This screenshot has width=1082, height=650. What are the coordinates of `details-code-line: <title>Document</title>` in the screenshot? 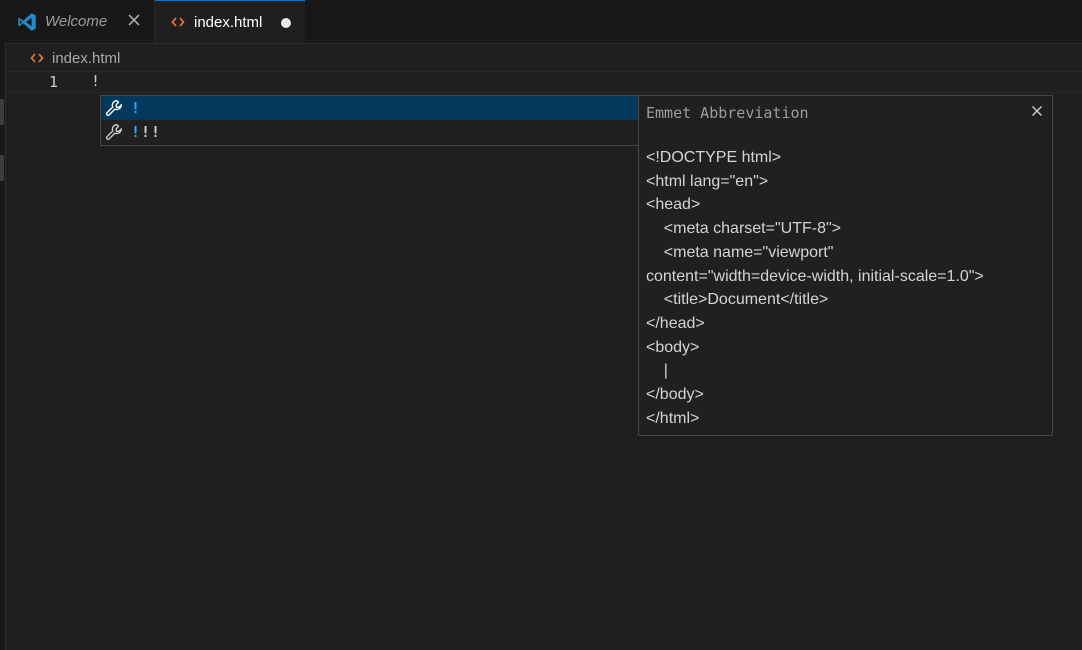 It's located at (737, 300).